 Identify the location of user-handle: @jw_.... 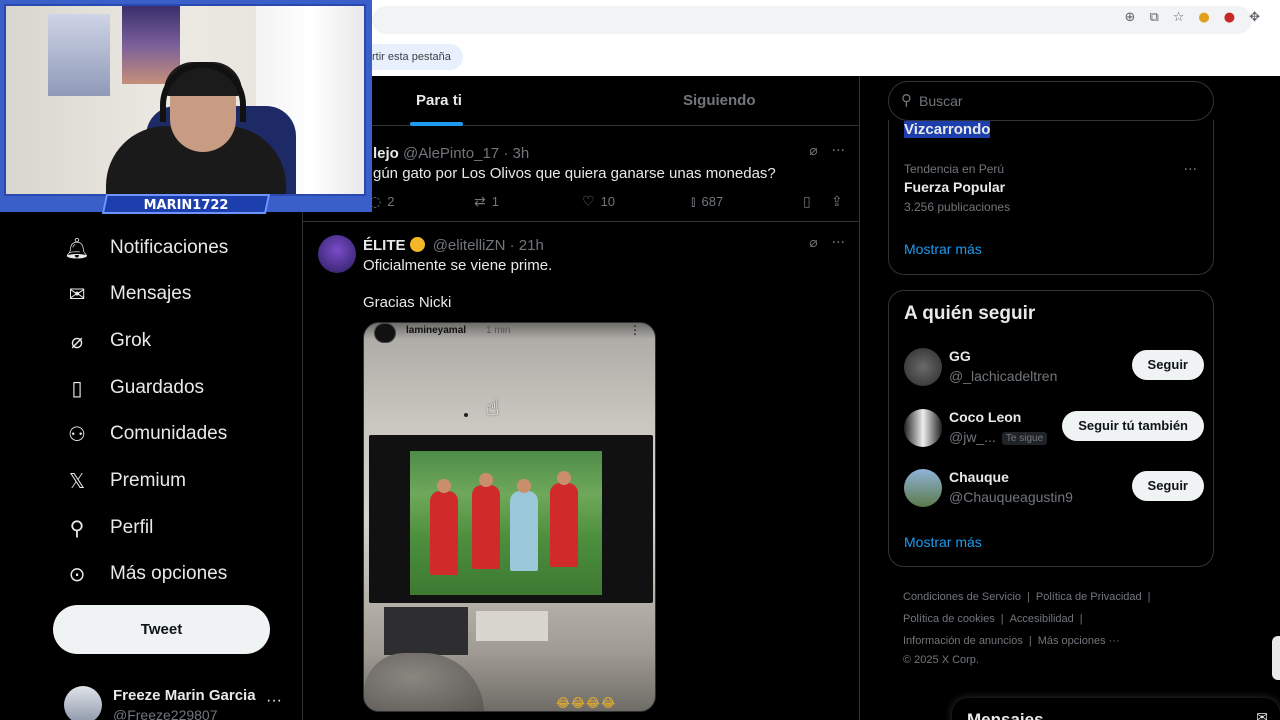
(972, 437).